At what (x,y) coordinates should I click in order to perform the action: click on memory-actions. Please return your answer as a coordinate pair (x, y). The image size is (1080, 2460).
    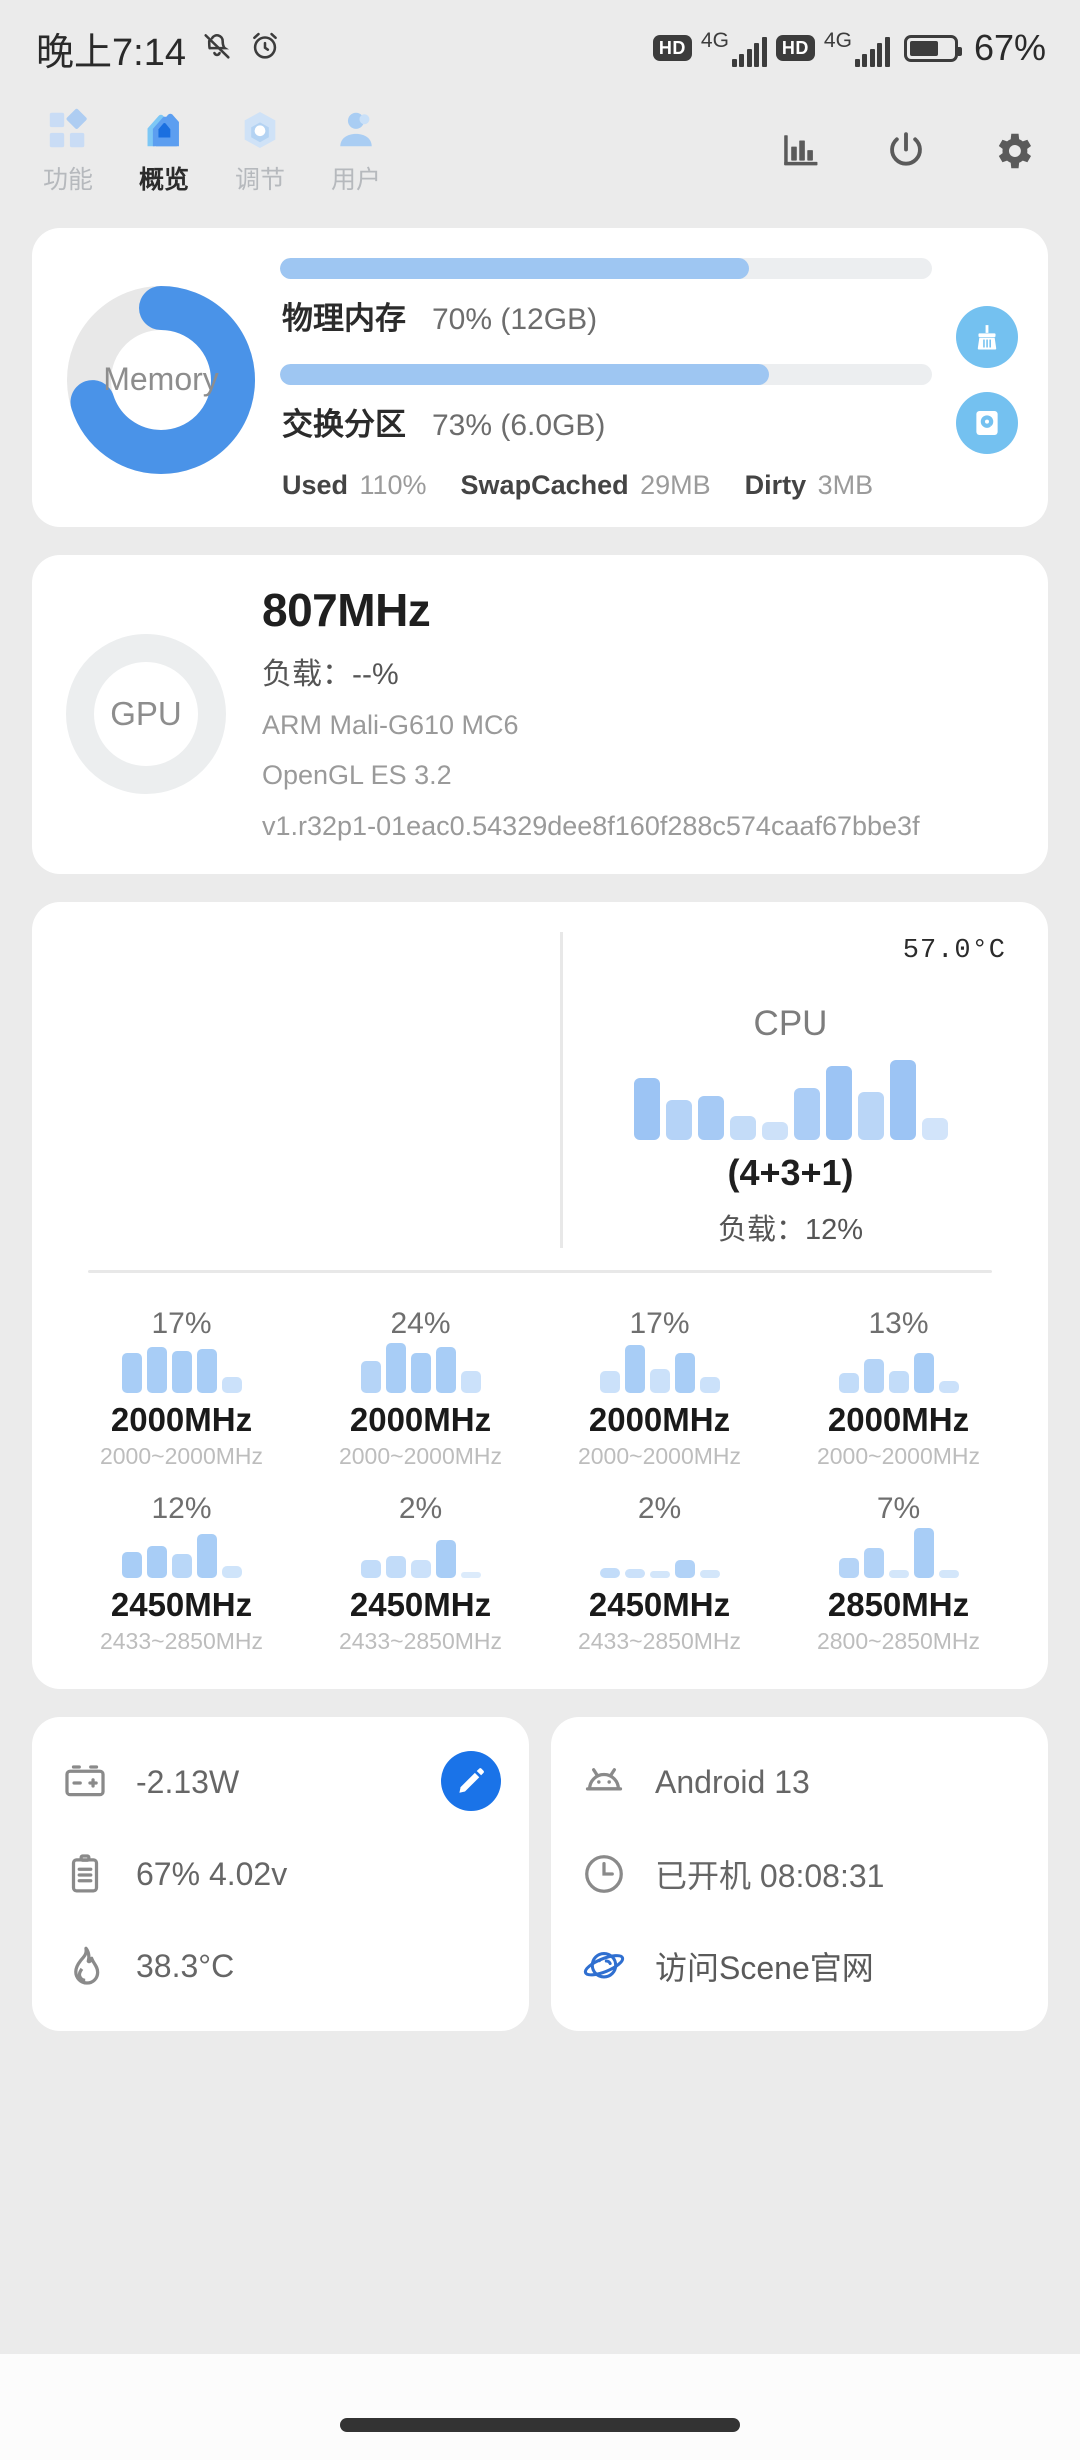
    Looking at the image, I should click on (983, 379).